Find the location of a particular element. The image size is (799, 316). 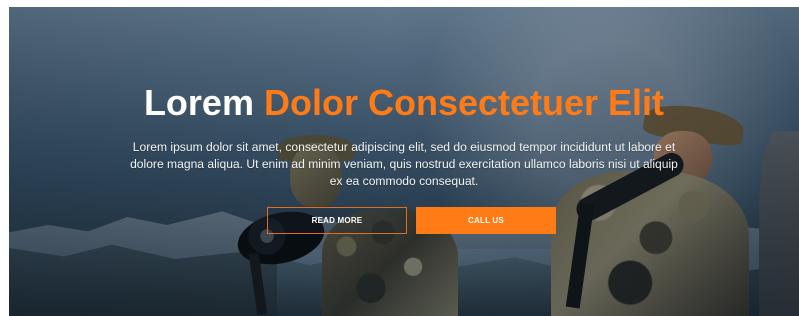

hero-title-accent-text: Dolor Consectetuer Elit is located at coordinates (464, 102).